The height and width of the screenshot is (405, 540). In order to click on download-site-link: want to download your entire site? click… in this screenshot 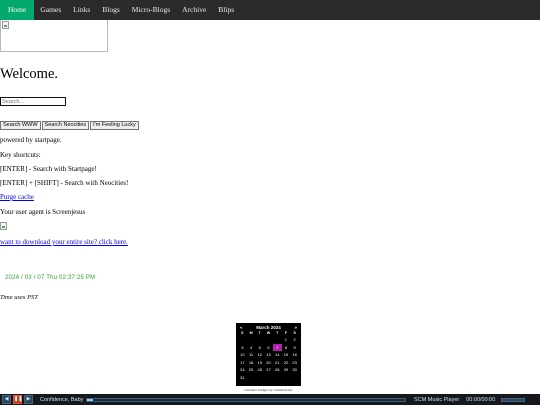, I will do `click(64, 242)`.